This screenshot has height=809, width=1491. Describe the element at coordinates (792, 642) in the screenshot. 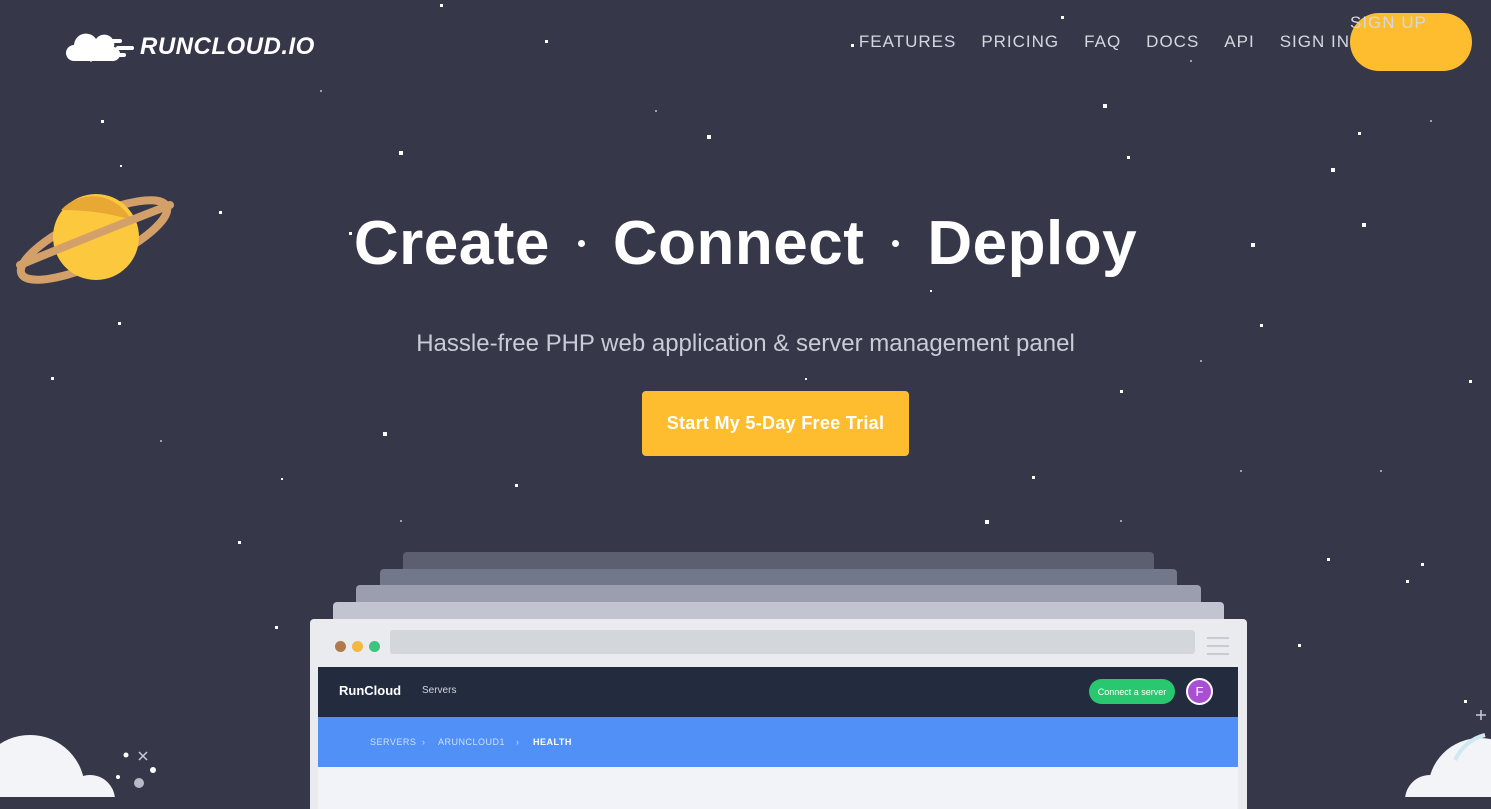

I see `url-bar` at that location.